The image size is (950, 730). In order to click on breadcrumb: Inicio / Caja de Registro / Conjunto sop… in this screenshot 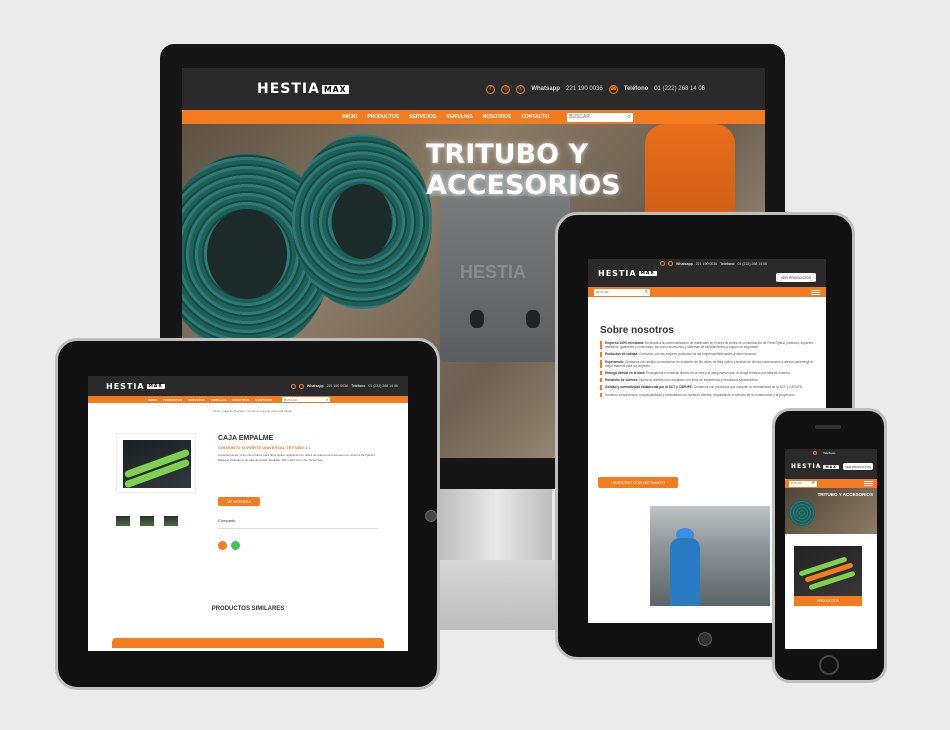, I will do `click(252, 411)`.